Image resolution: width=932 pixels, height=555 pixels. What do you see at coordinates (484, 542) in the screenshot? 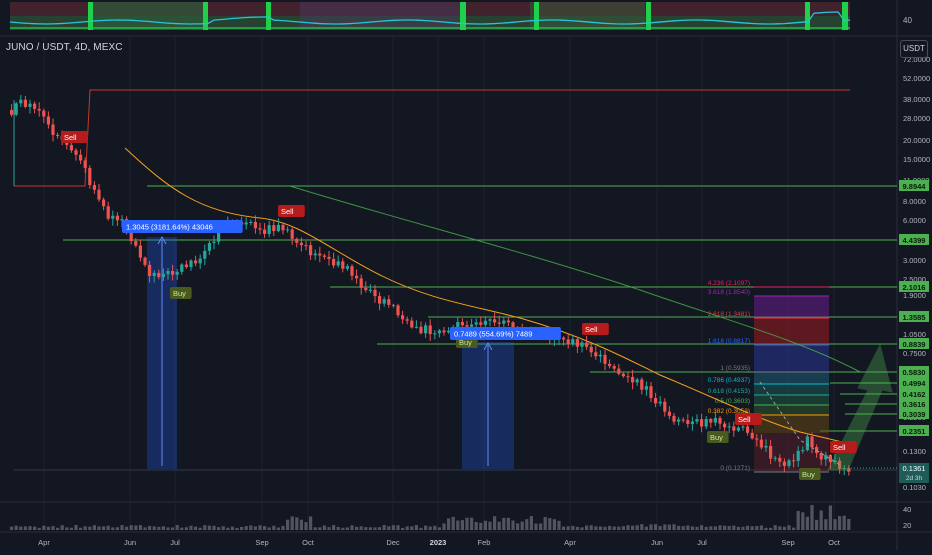
I see `time-tick-label: Feb` at bounding box center [484, 542].